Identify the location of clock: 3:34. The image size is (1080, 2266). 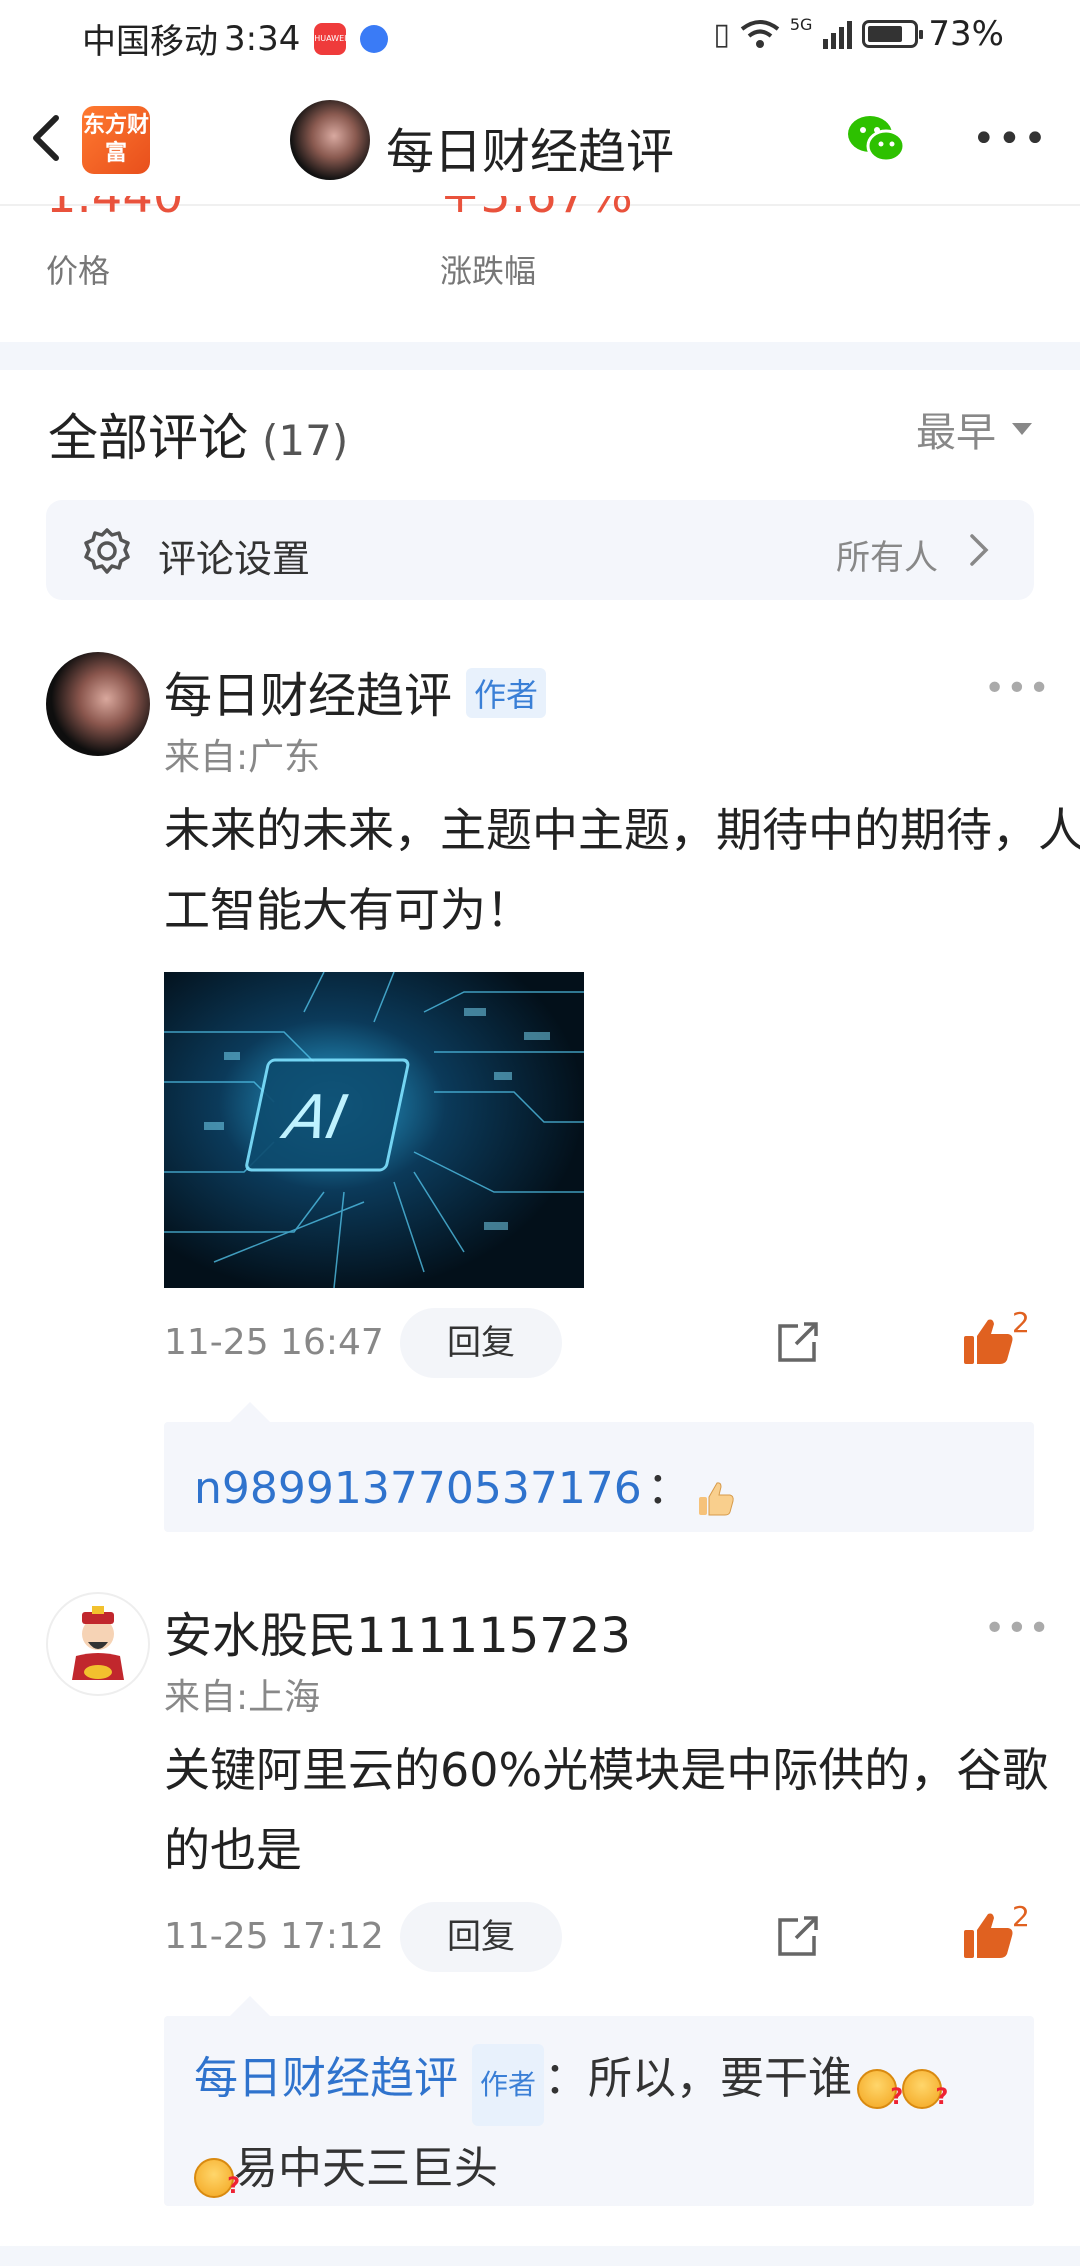
(262, 38).